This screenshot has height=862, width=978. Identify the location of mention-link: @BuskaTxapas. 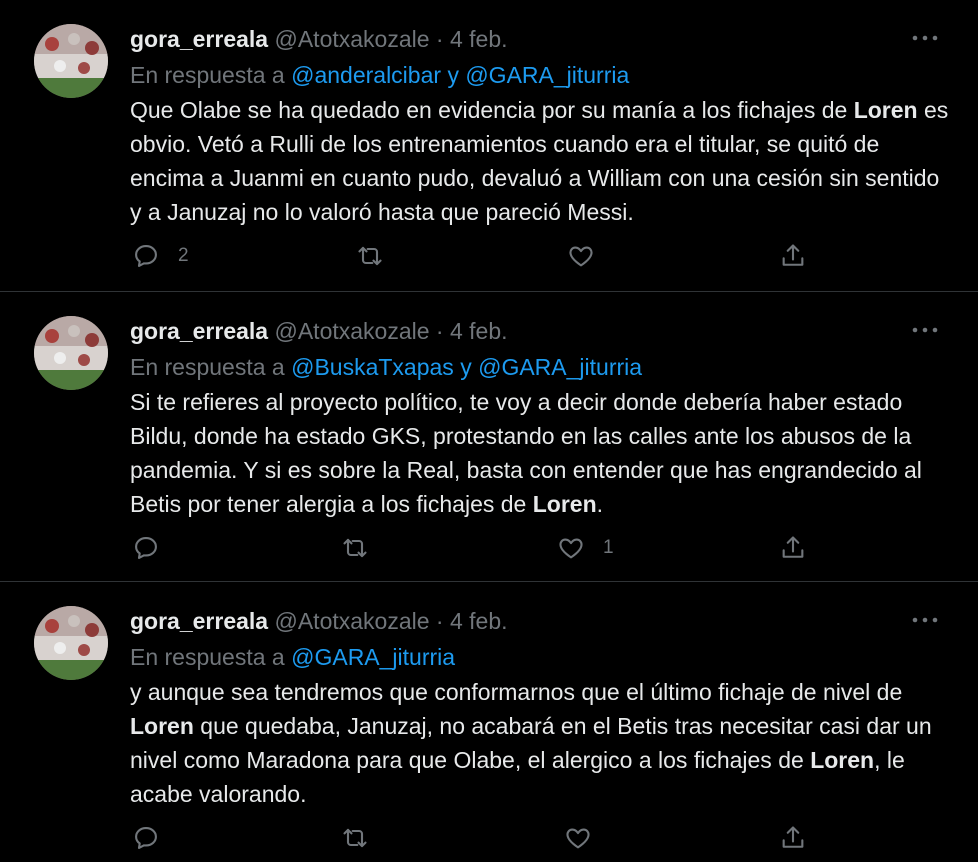
(372, 367).